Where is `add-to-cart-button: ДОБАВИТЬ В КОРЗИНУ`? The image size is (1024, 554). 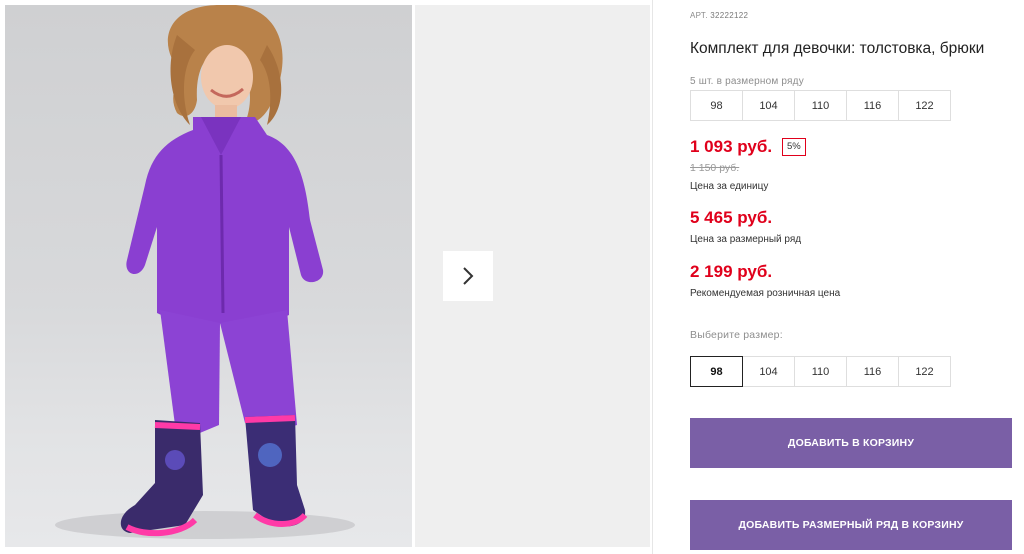
add-to-cart-button: ДОБАВИТЬ В КОРЗИНУ is located at coordinates (851, 443).